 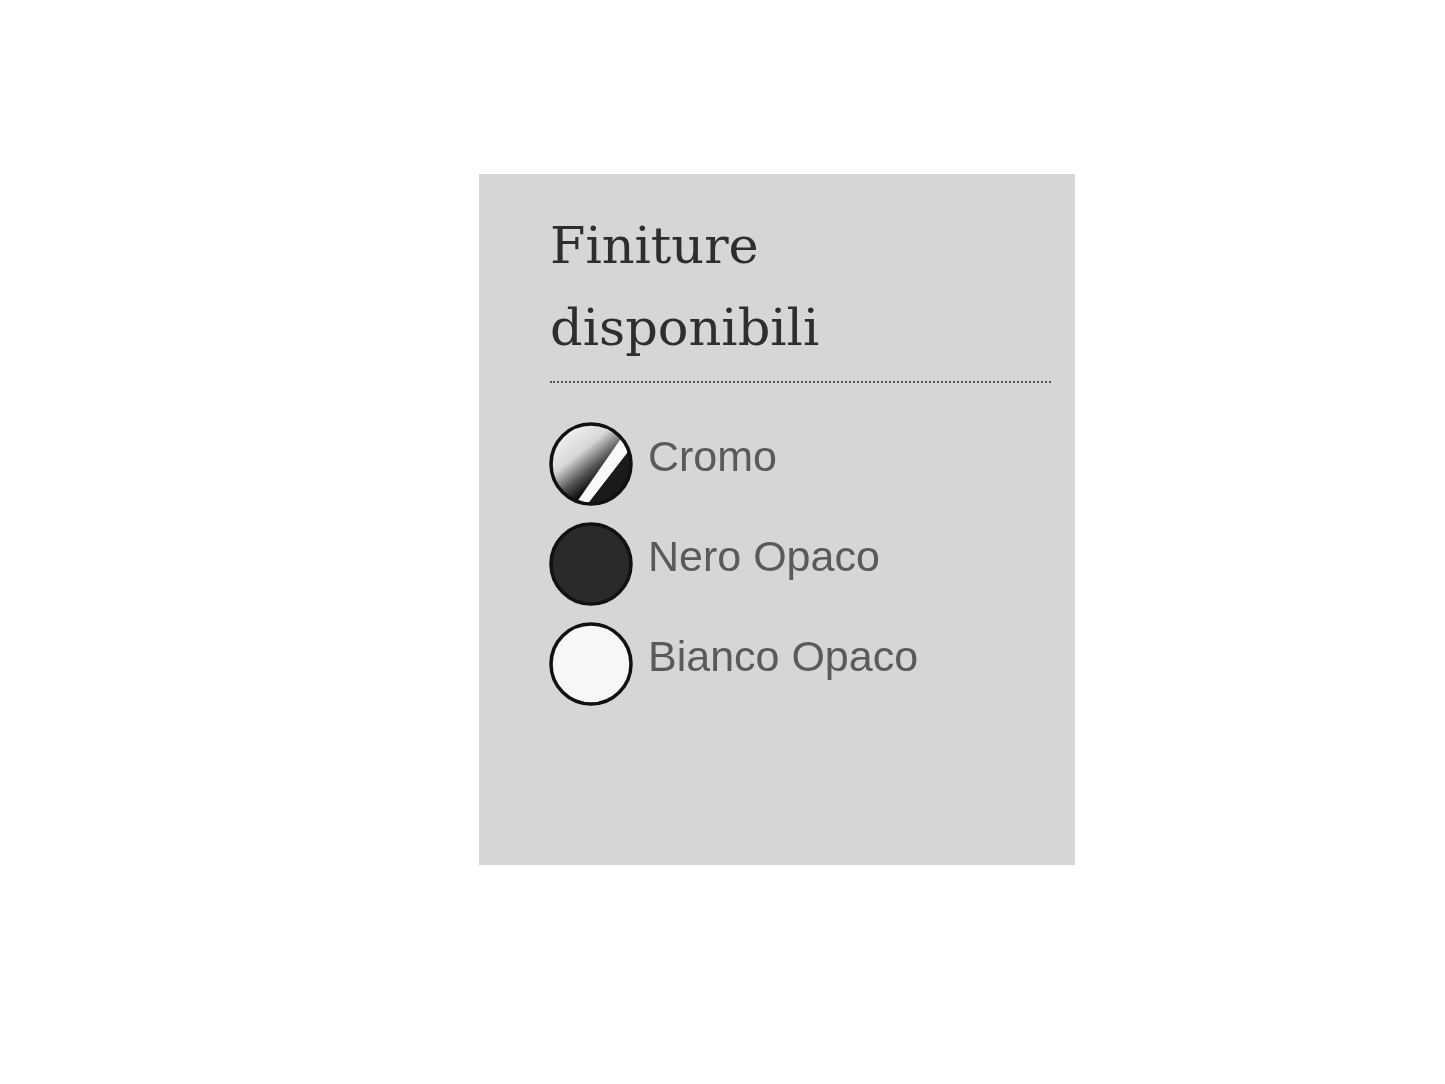 What do you see at coordinates (591, 464) in the screenshot?
I see `chrome-swatch-icon` at bounding box center [591, 464].